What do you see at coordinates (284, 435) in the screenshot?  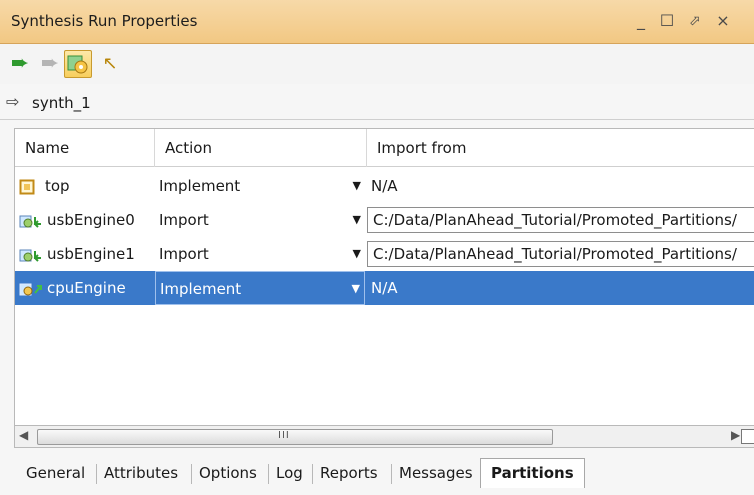 I see `scrollbar-grip: III` at bounding box center [284, 435].